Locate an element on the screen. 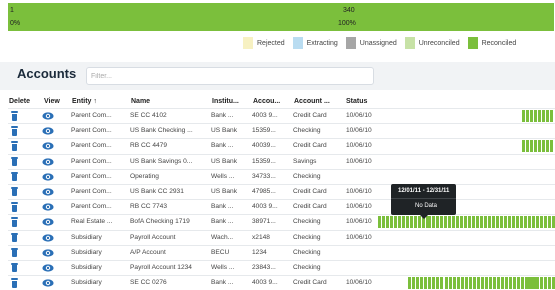 This screenshot has height=290, width=555. column-header-entity: Entity ↑ is located at coordinates (84, 101).